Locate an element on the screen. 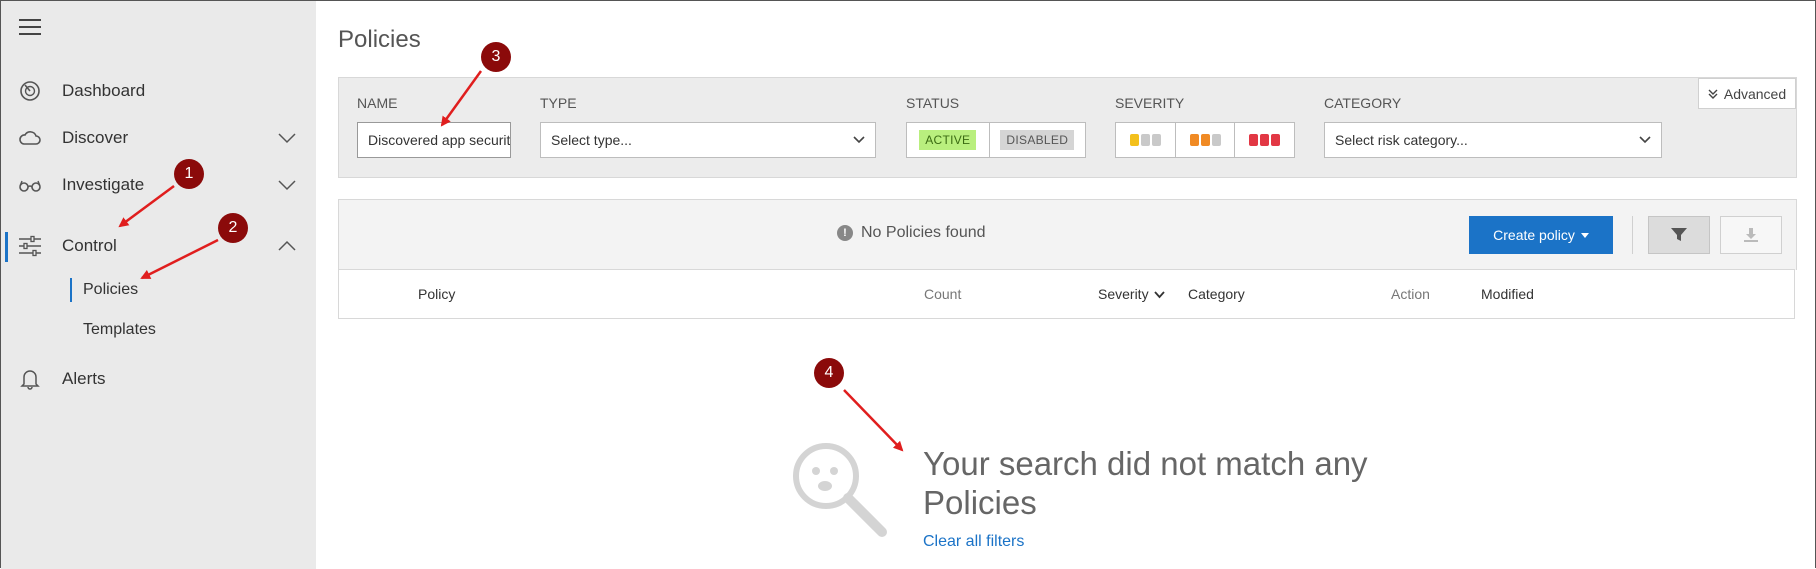 The height and width of the screenshot is (569, 1816). name-filter-label: NAME is located at coordinates (377, 103).